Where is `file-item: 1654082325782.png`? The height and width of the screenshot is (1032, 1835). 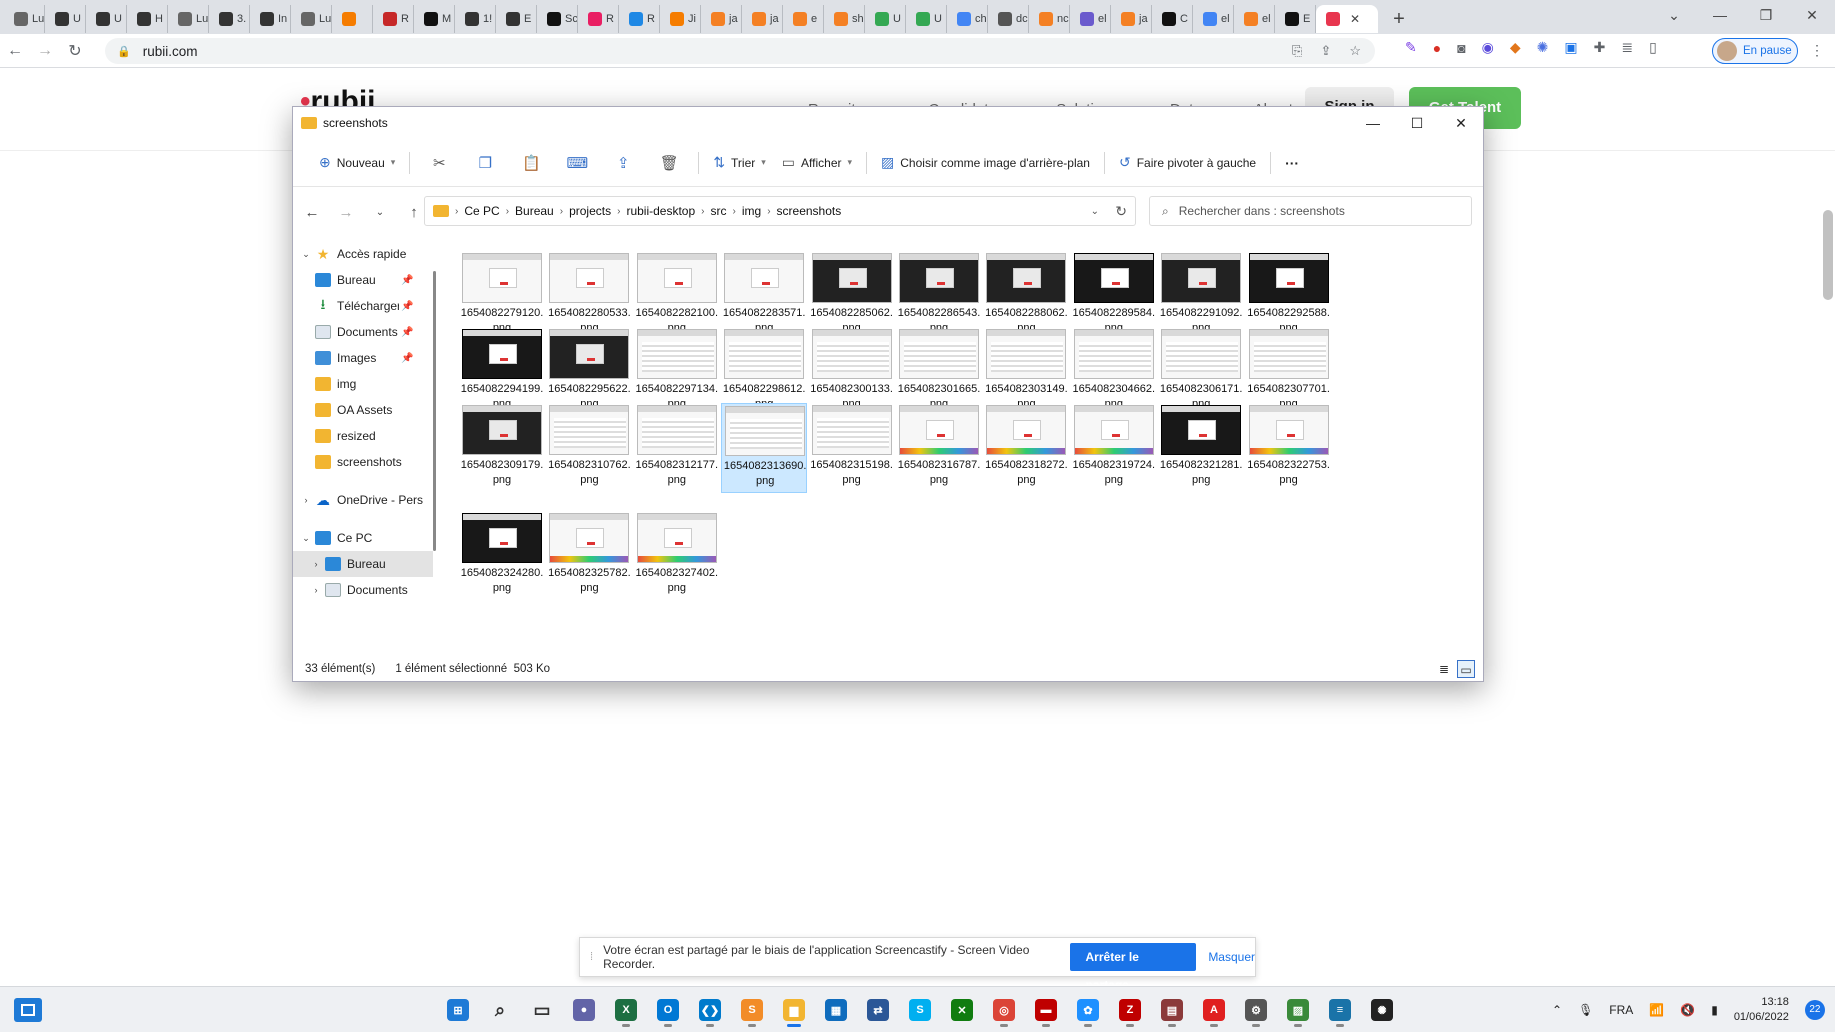
file-item: 1654082325782.png is located at coordinates (589, 556).